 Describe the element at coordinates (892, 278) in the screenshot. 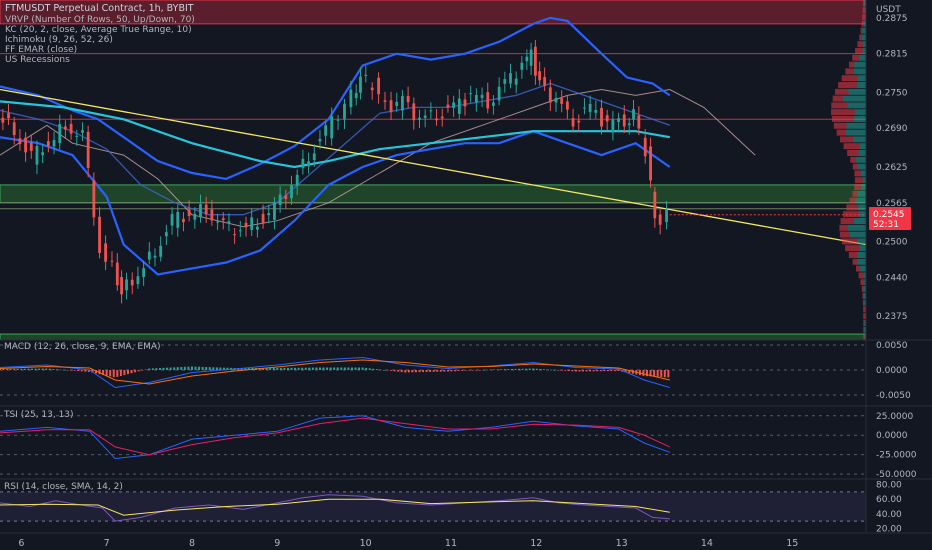

I see `price-tick-8: 0.2440` at that location.